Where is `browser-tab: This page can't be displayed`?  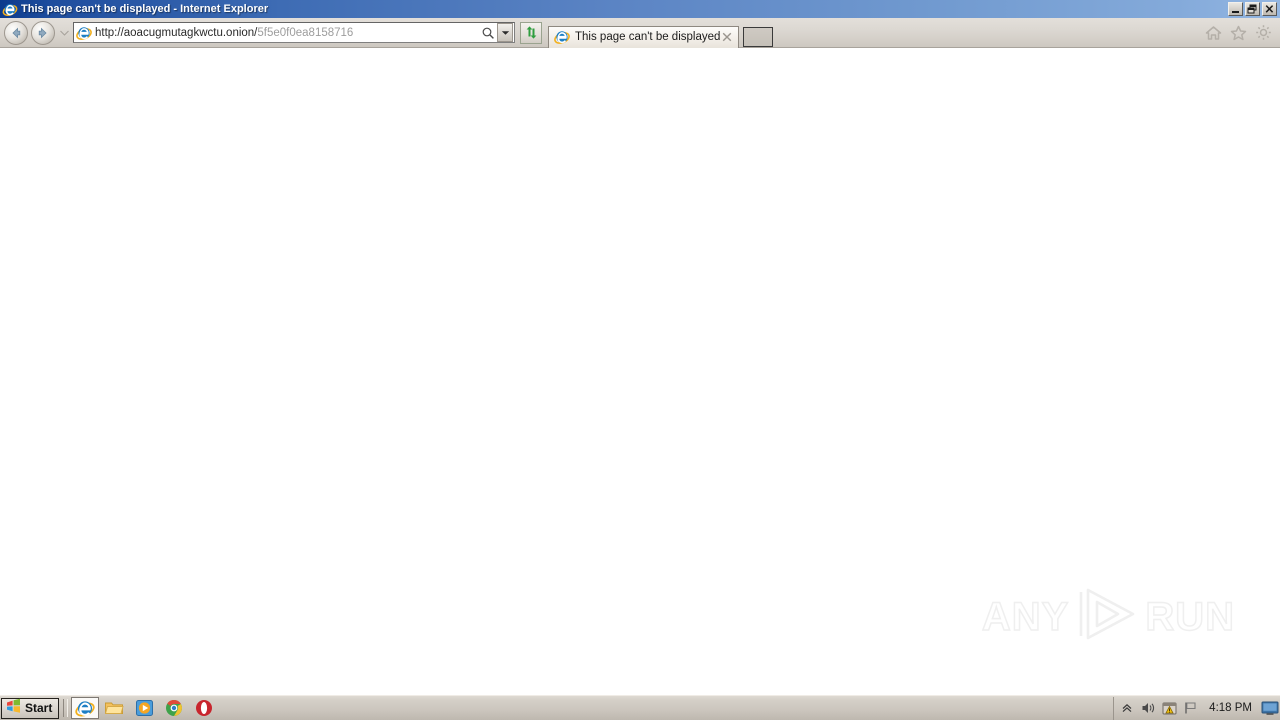
browser-tab: This page can't be displayed is located at coordinates (644, 36).